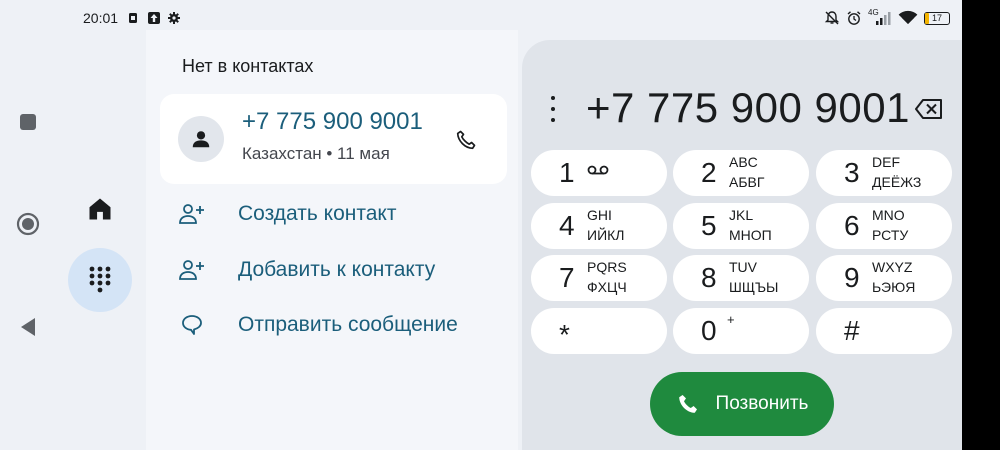  Describe the element at coordinates (101, 240) in the screenshot. I see `app-navigation-rail` at that location.